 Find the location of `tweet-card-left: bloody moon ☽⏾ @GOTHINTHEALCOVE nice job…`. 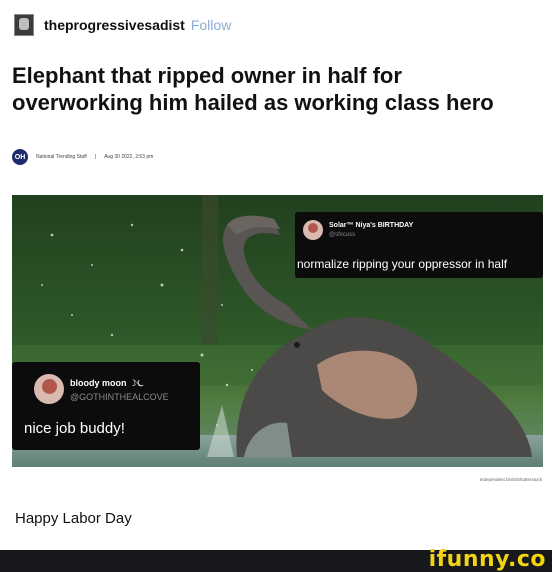

tweet-card-left: bloody moon ☽⏾ @GOTHINTHEALCOVE nice job… is located at coordinates (106, 406).